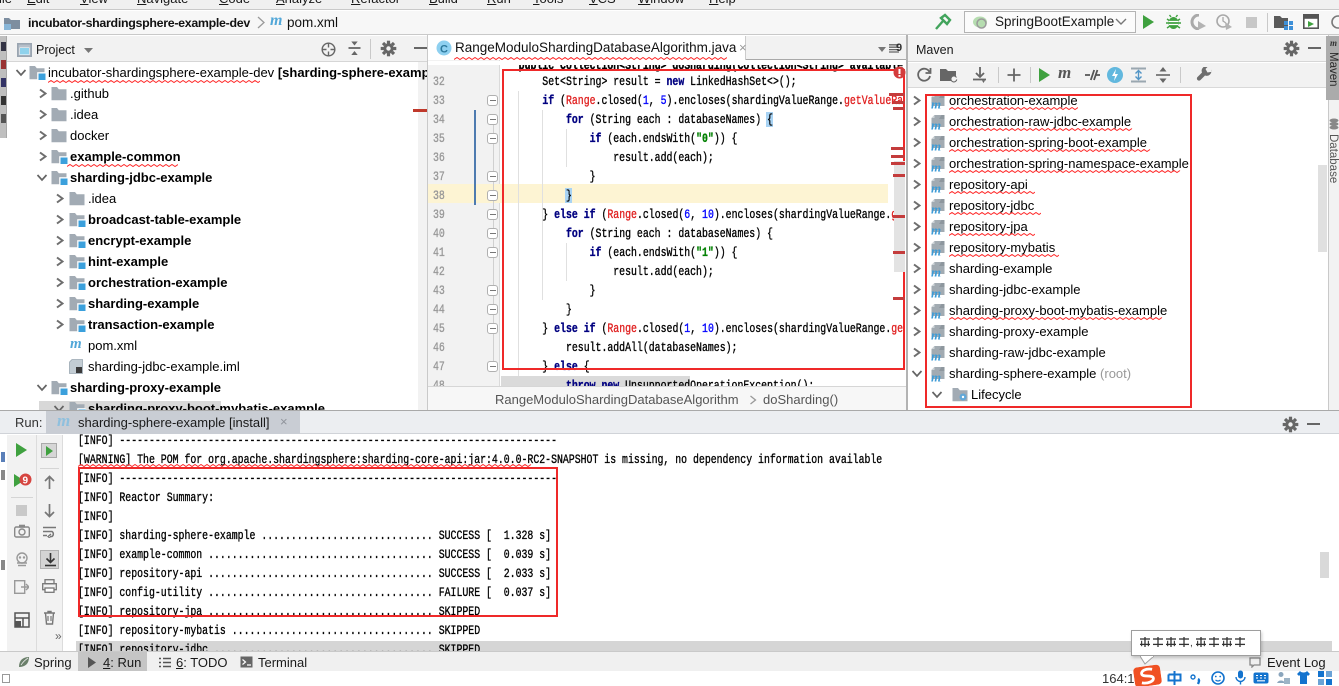 The width and height of the screenshot is (1339, 686). Describe the element at coordinates (444, 50) in the screenshot. I see `svg-text: C` at that location.